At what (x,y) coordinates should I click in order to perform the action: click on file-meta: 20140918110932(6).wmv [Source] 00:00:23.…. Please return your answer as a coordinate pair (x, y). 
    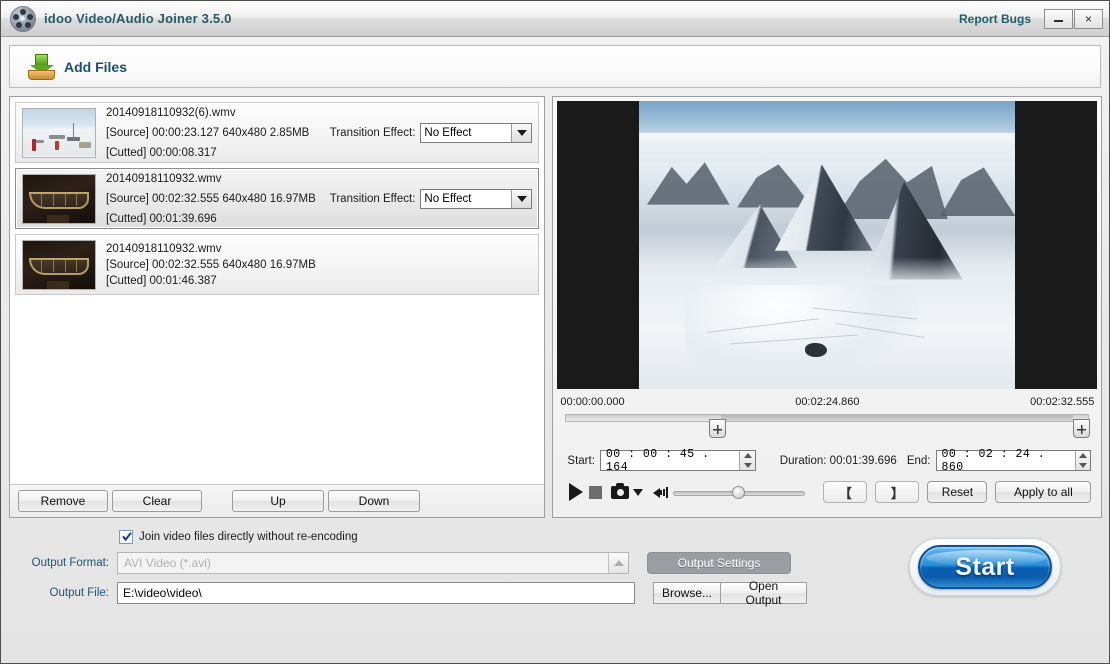
    Looking at the image, I should click on (319, 133).